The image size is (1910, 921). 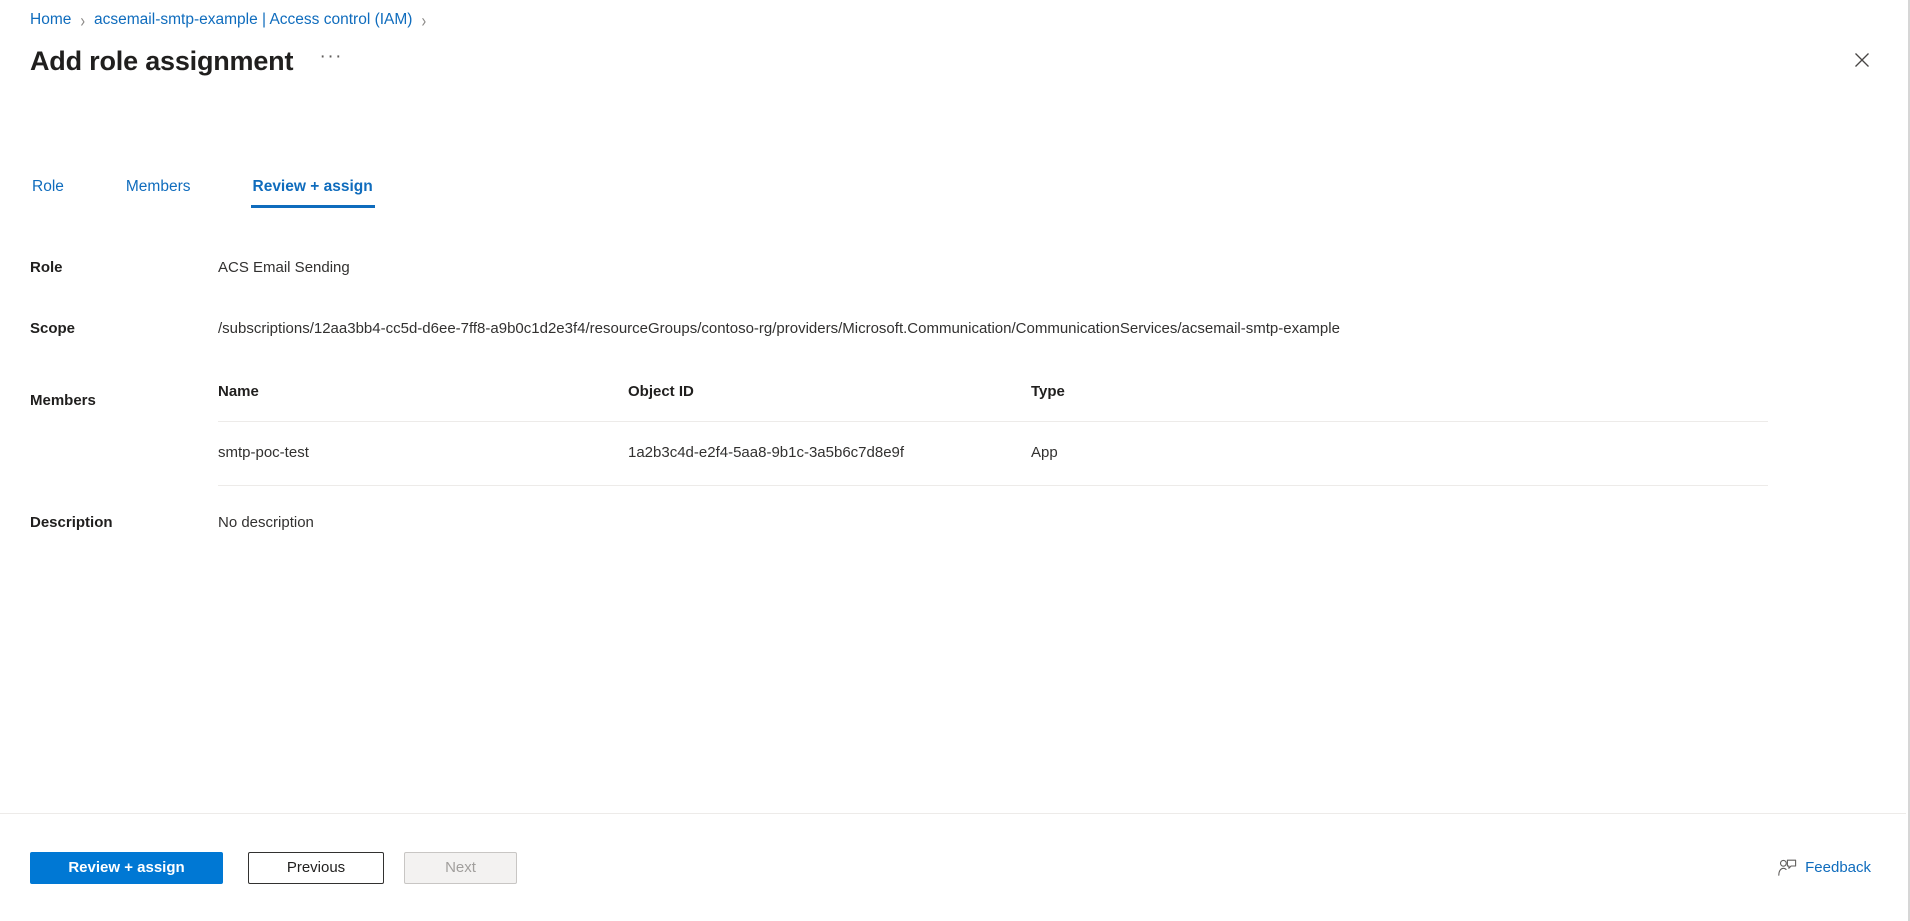 I want to click on cell-member-type: App, so click(x=1399, y=453).